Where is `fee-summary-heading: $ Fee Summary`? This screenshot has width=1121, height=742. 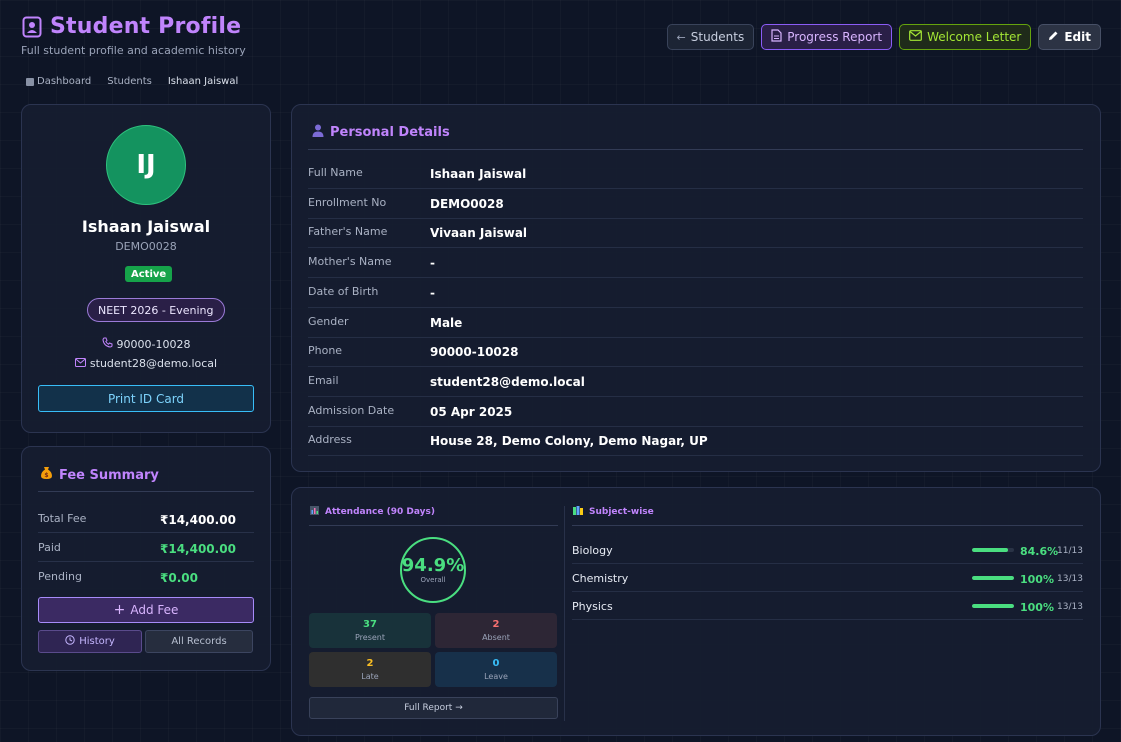
fee-summary-heading: $ Fee Summary is located at coordinates (99, 475).